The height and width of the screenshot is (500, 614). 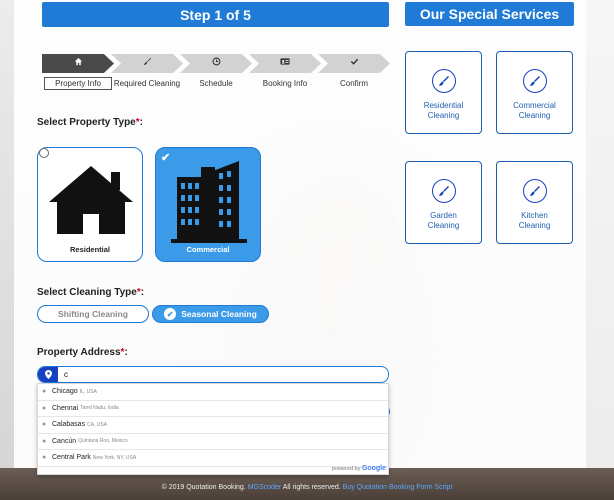 I want to click on step-label: Property Info, so click(x=78, y=83).